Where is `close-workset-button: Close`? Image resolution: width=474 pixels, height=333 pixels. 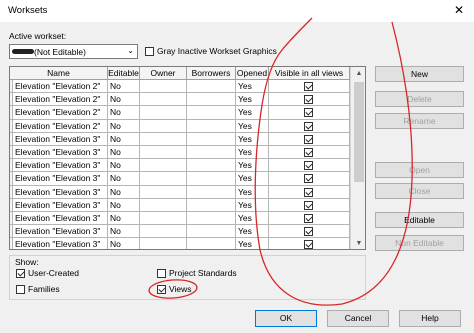 close-workset-button: Close is located at coordinates (419, 191).